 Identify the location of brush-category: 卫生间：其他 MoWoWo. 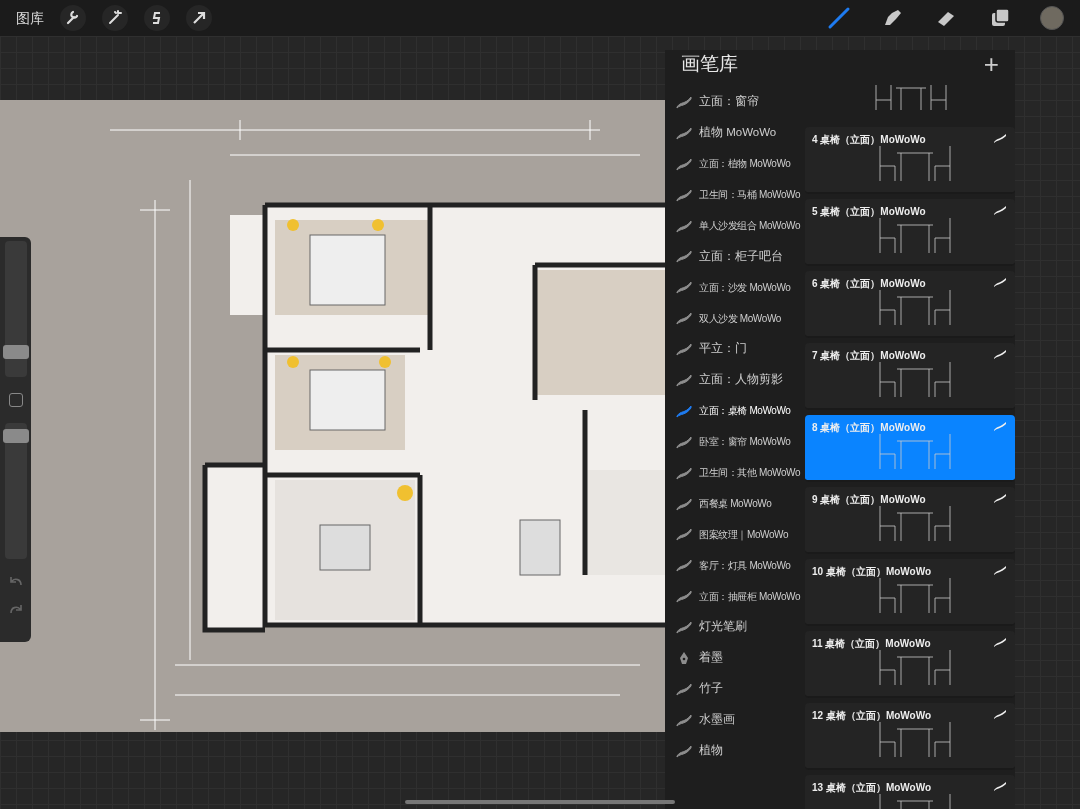
(735, 473).